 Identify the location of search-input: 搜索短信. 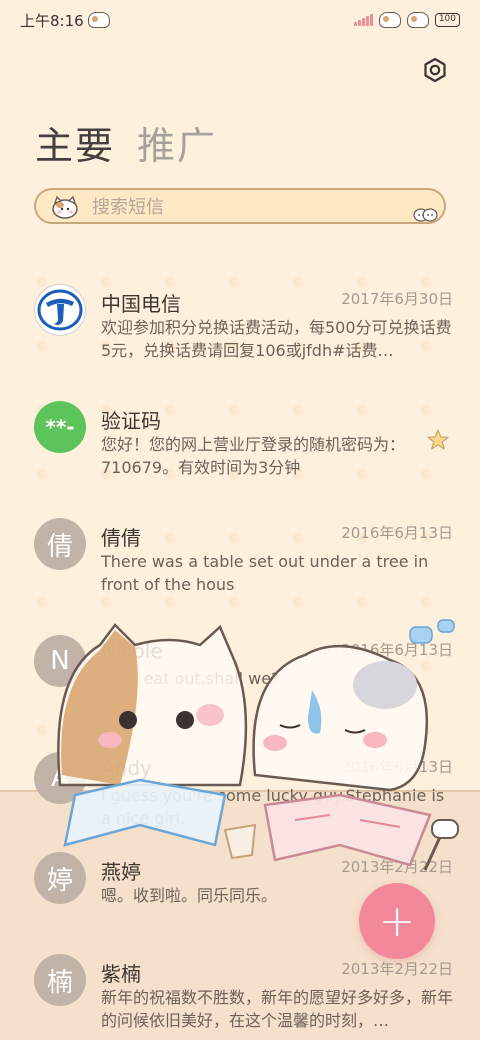
(240, 206).